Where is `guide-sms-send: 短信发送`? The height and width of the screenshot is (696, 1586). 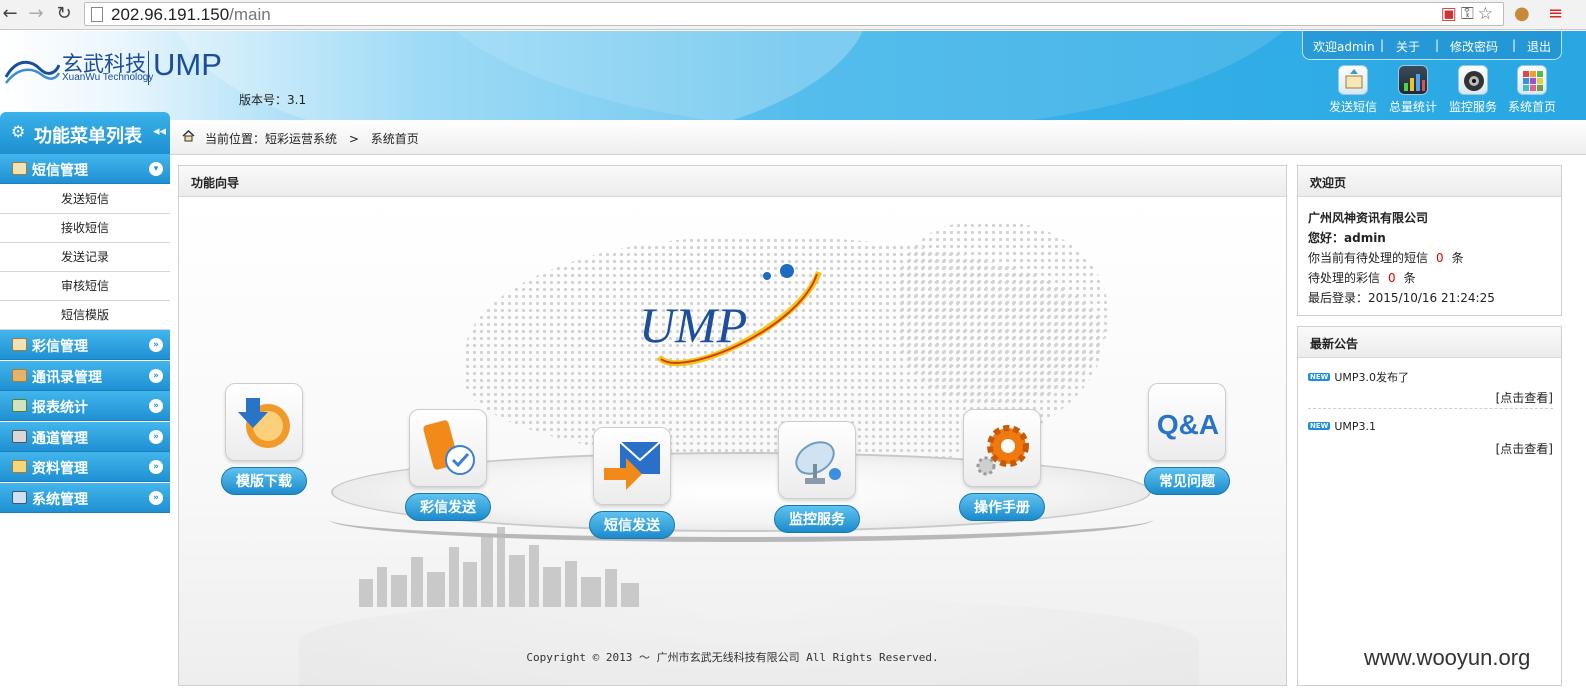
guide-sms-send: 短信发送 is located at coordinates (632, 483).